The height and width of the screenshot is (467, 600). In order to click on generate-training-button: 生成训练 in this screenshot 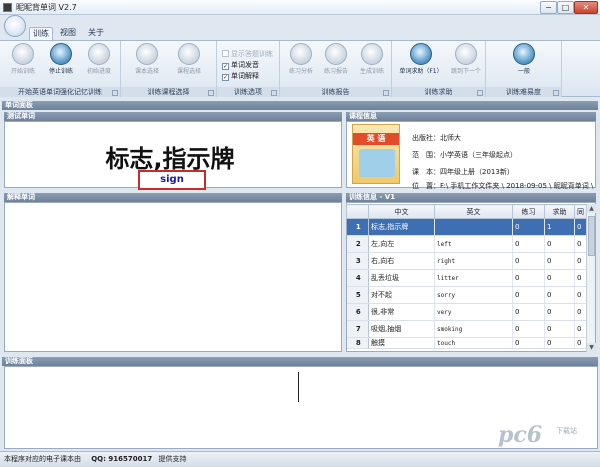, I will do `click(372, 63)`.